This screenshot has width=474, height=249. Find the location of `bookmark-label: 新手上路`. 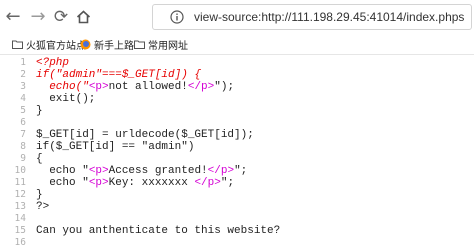

bookmark-label: 新手上路 is located at coordinates (114, 46).